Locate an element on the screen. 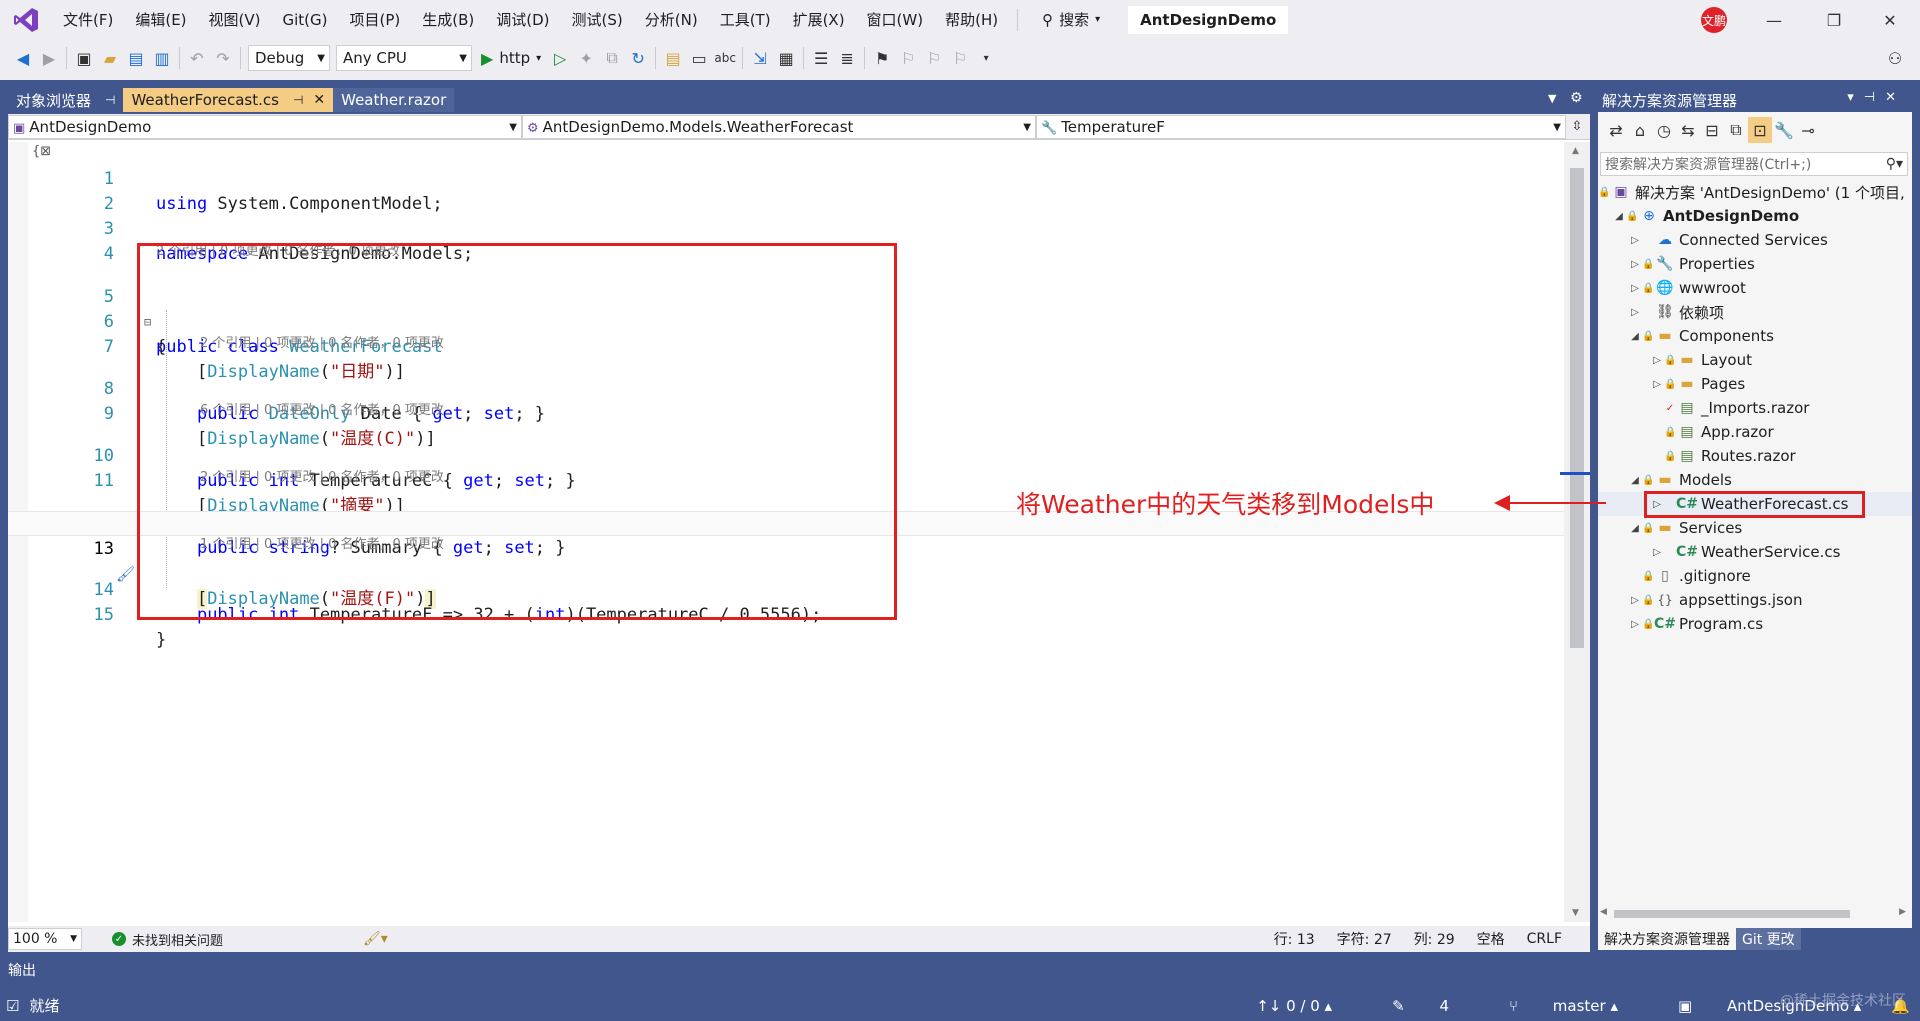 The image size is (1920, 1021). tree-item-models: ◢ 🔒 ▬ Models is located at coordinates (1755, 480).